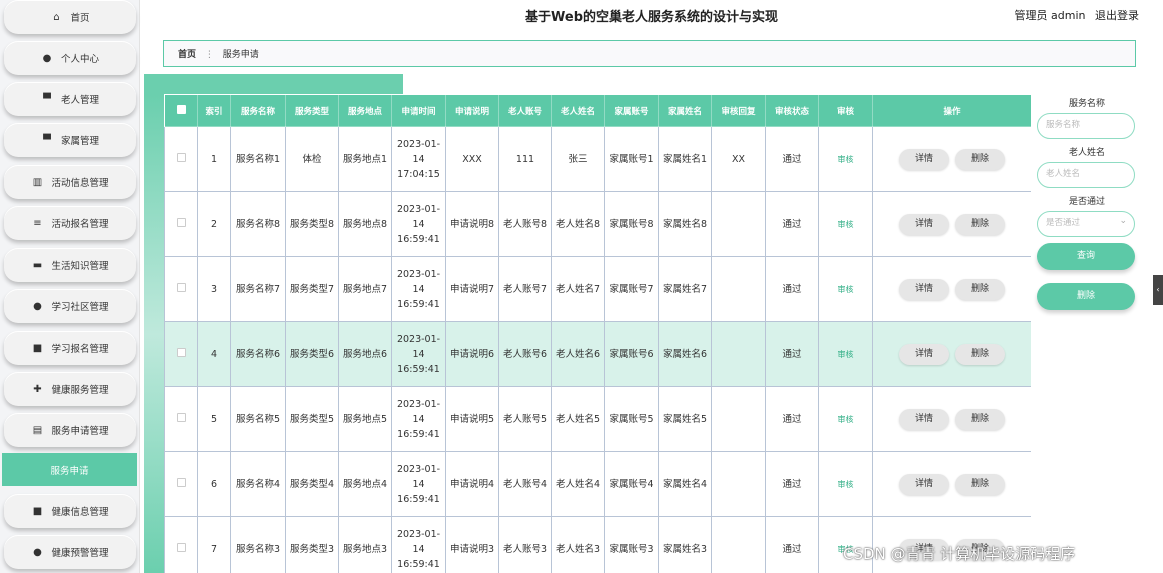 The image size is (1163, 573). What do you see at coordinates (258, 354) in the screenshot?
I see `cell-service-name: 服务名称6` at bounding box center [258, 354].